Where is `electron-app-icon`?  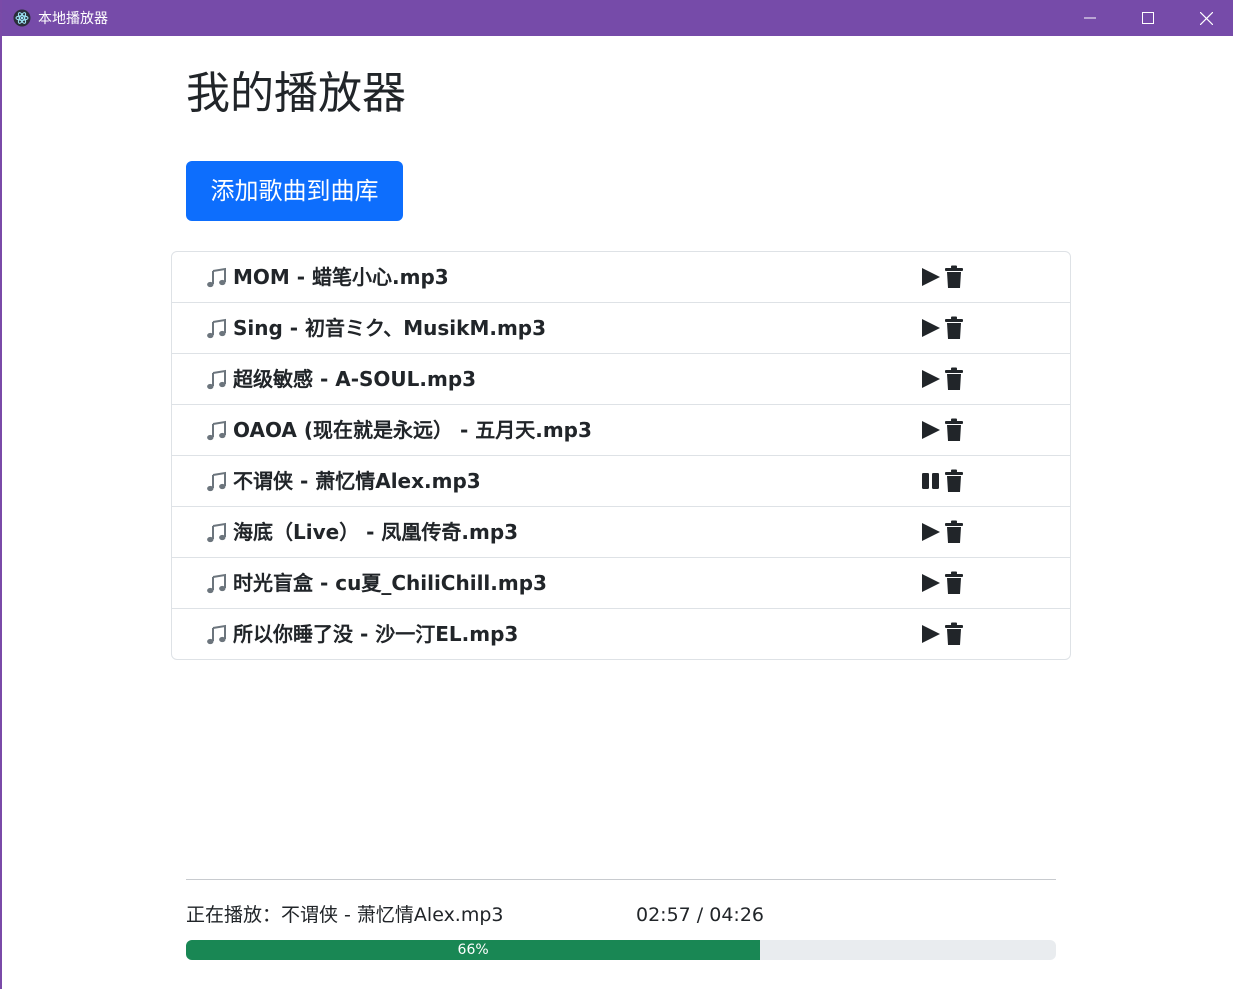
electron-app-icon is located at coordinates (22, 18).